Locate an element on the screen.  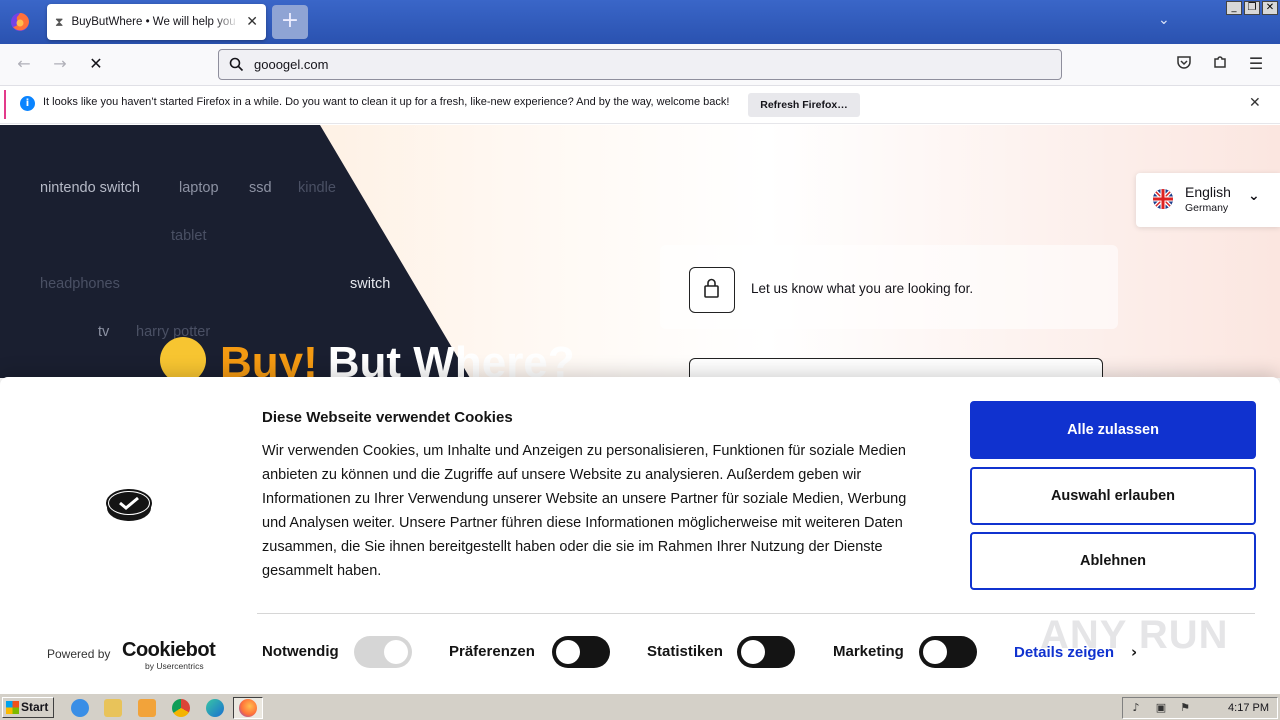
file-explorer-icon is located at coordinates (113, 708).